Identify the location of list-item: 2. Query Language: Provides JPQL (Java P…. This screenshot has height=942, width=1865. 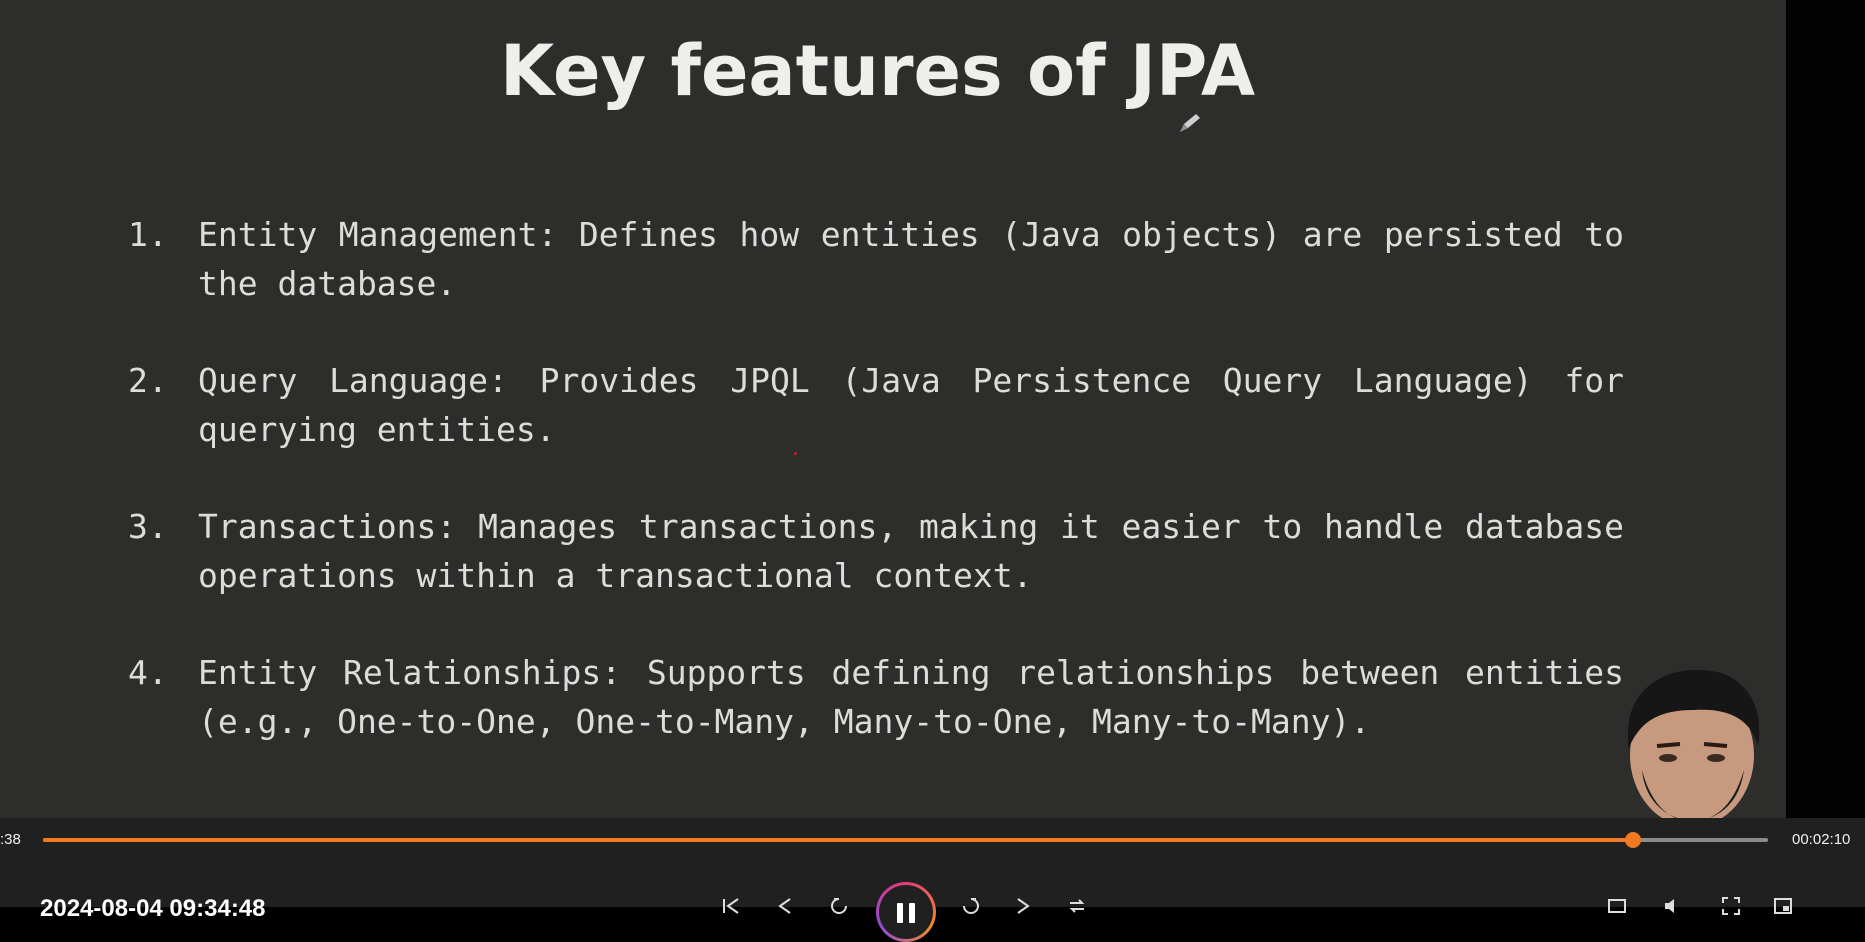
(876, 405).